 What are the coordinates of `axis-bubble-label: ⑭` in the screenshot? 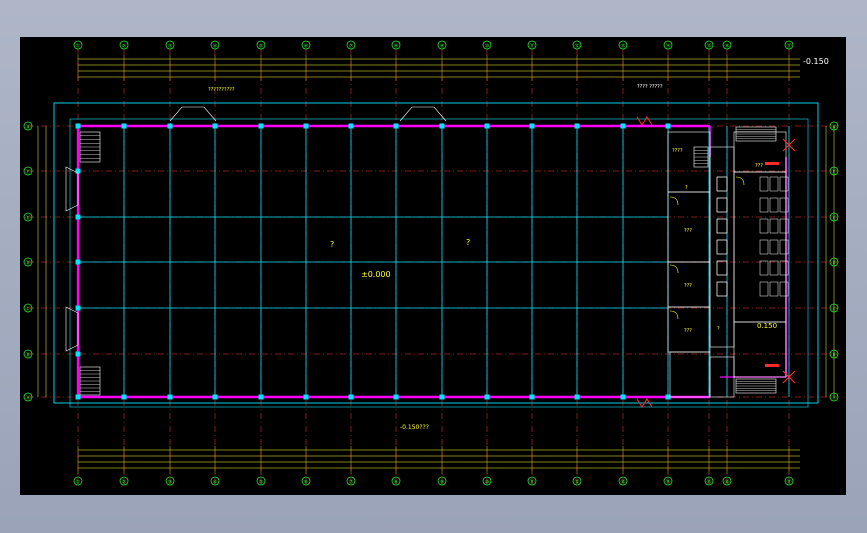 It's located at (667, 46).